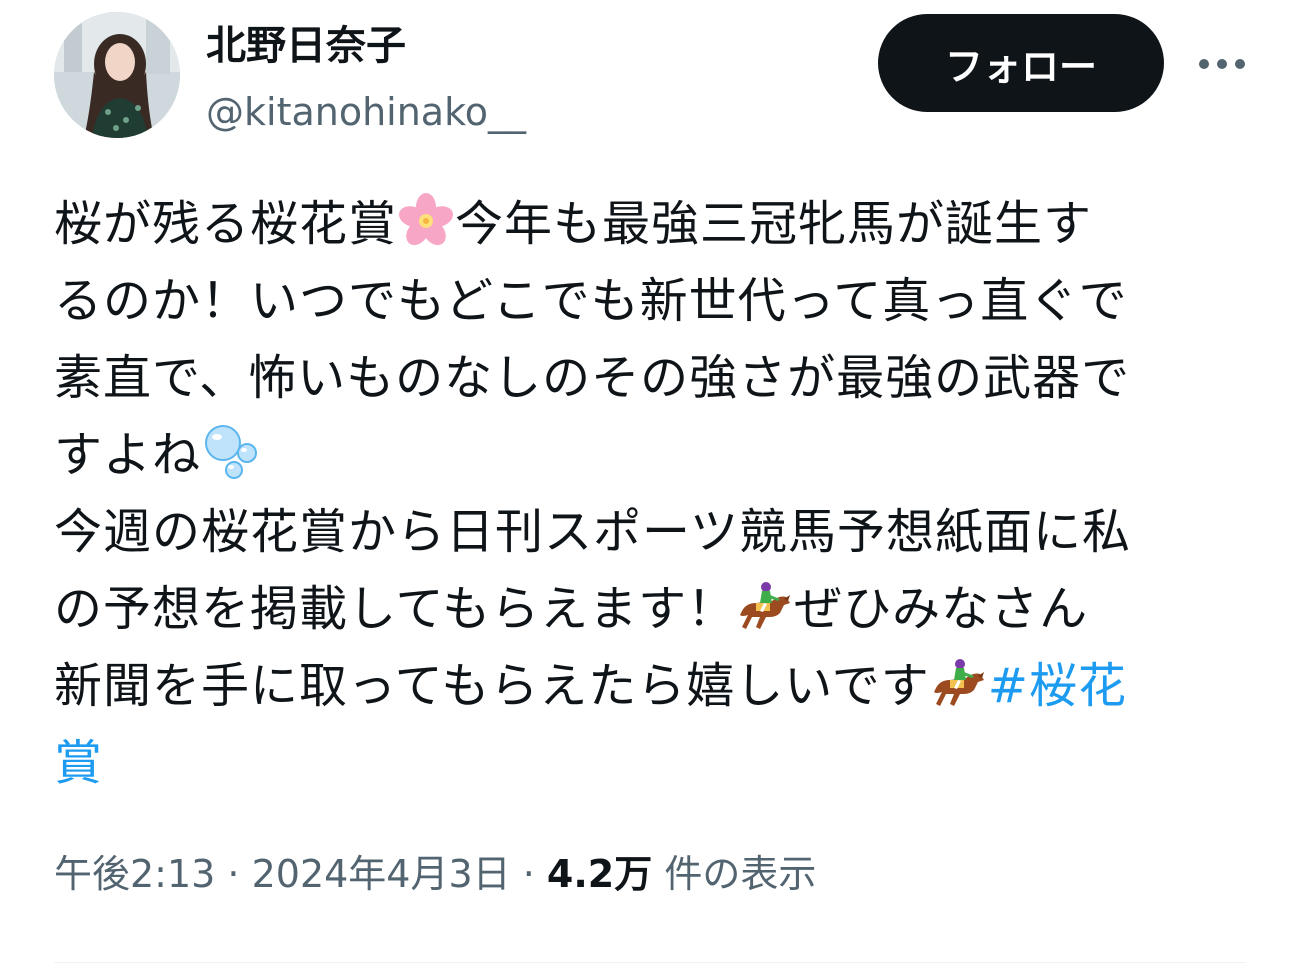  I want to click on tweet-text-segment: 素直で、怖いものなしのその強さが最強の武器で, so click(592, 378).